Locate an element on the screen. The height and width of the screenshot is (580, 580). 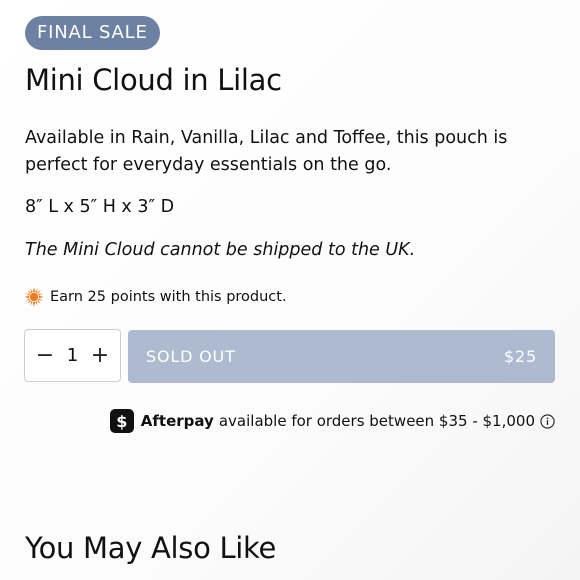
price-label: $25 is located at coordinates (520, 356).